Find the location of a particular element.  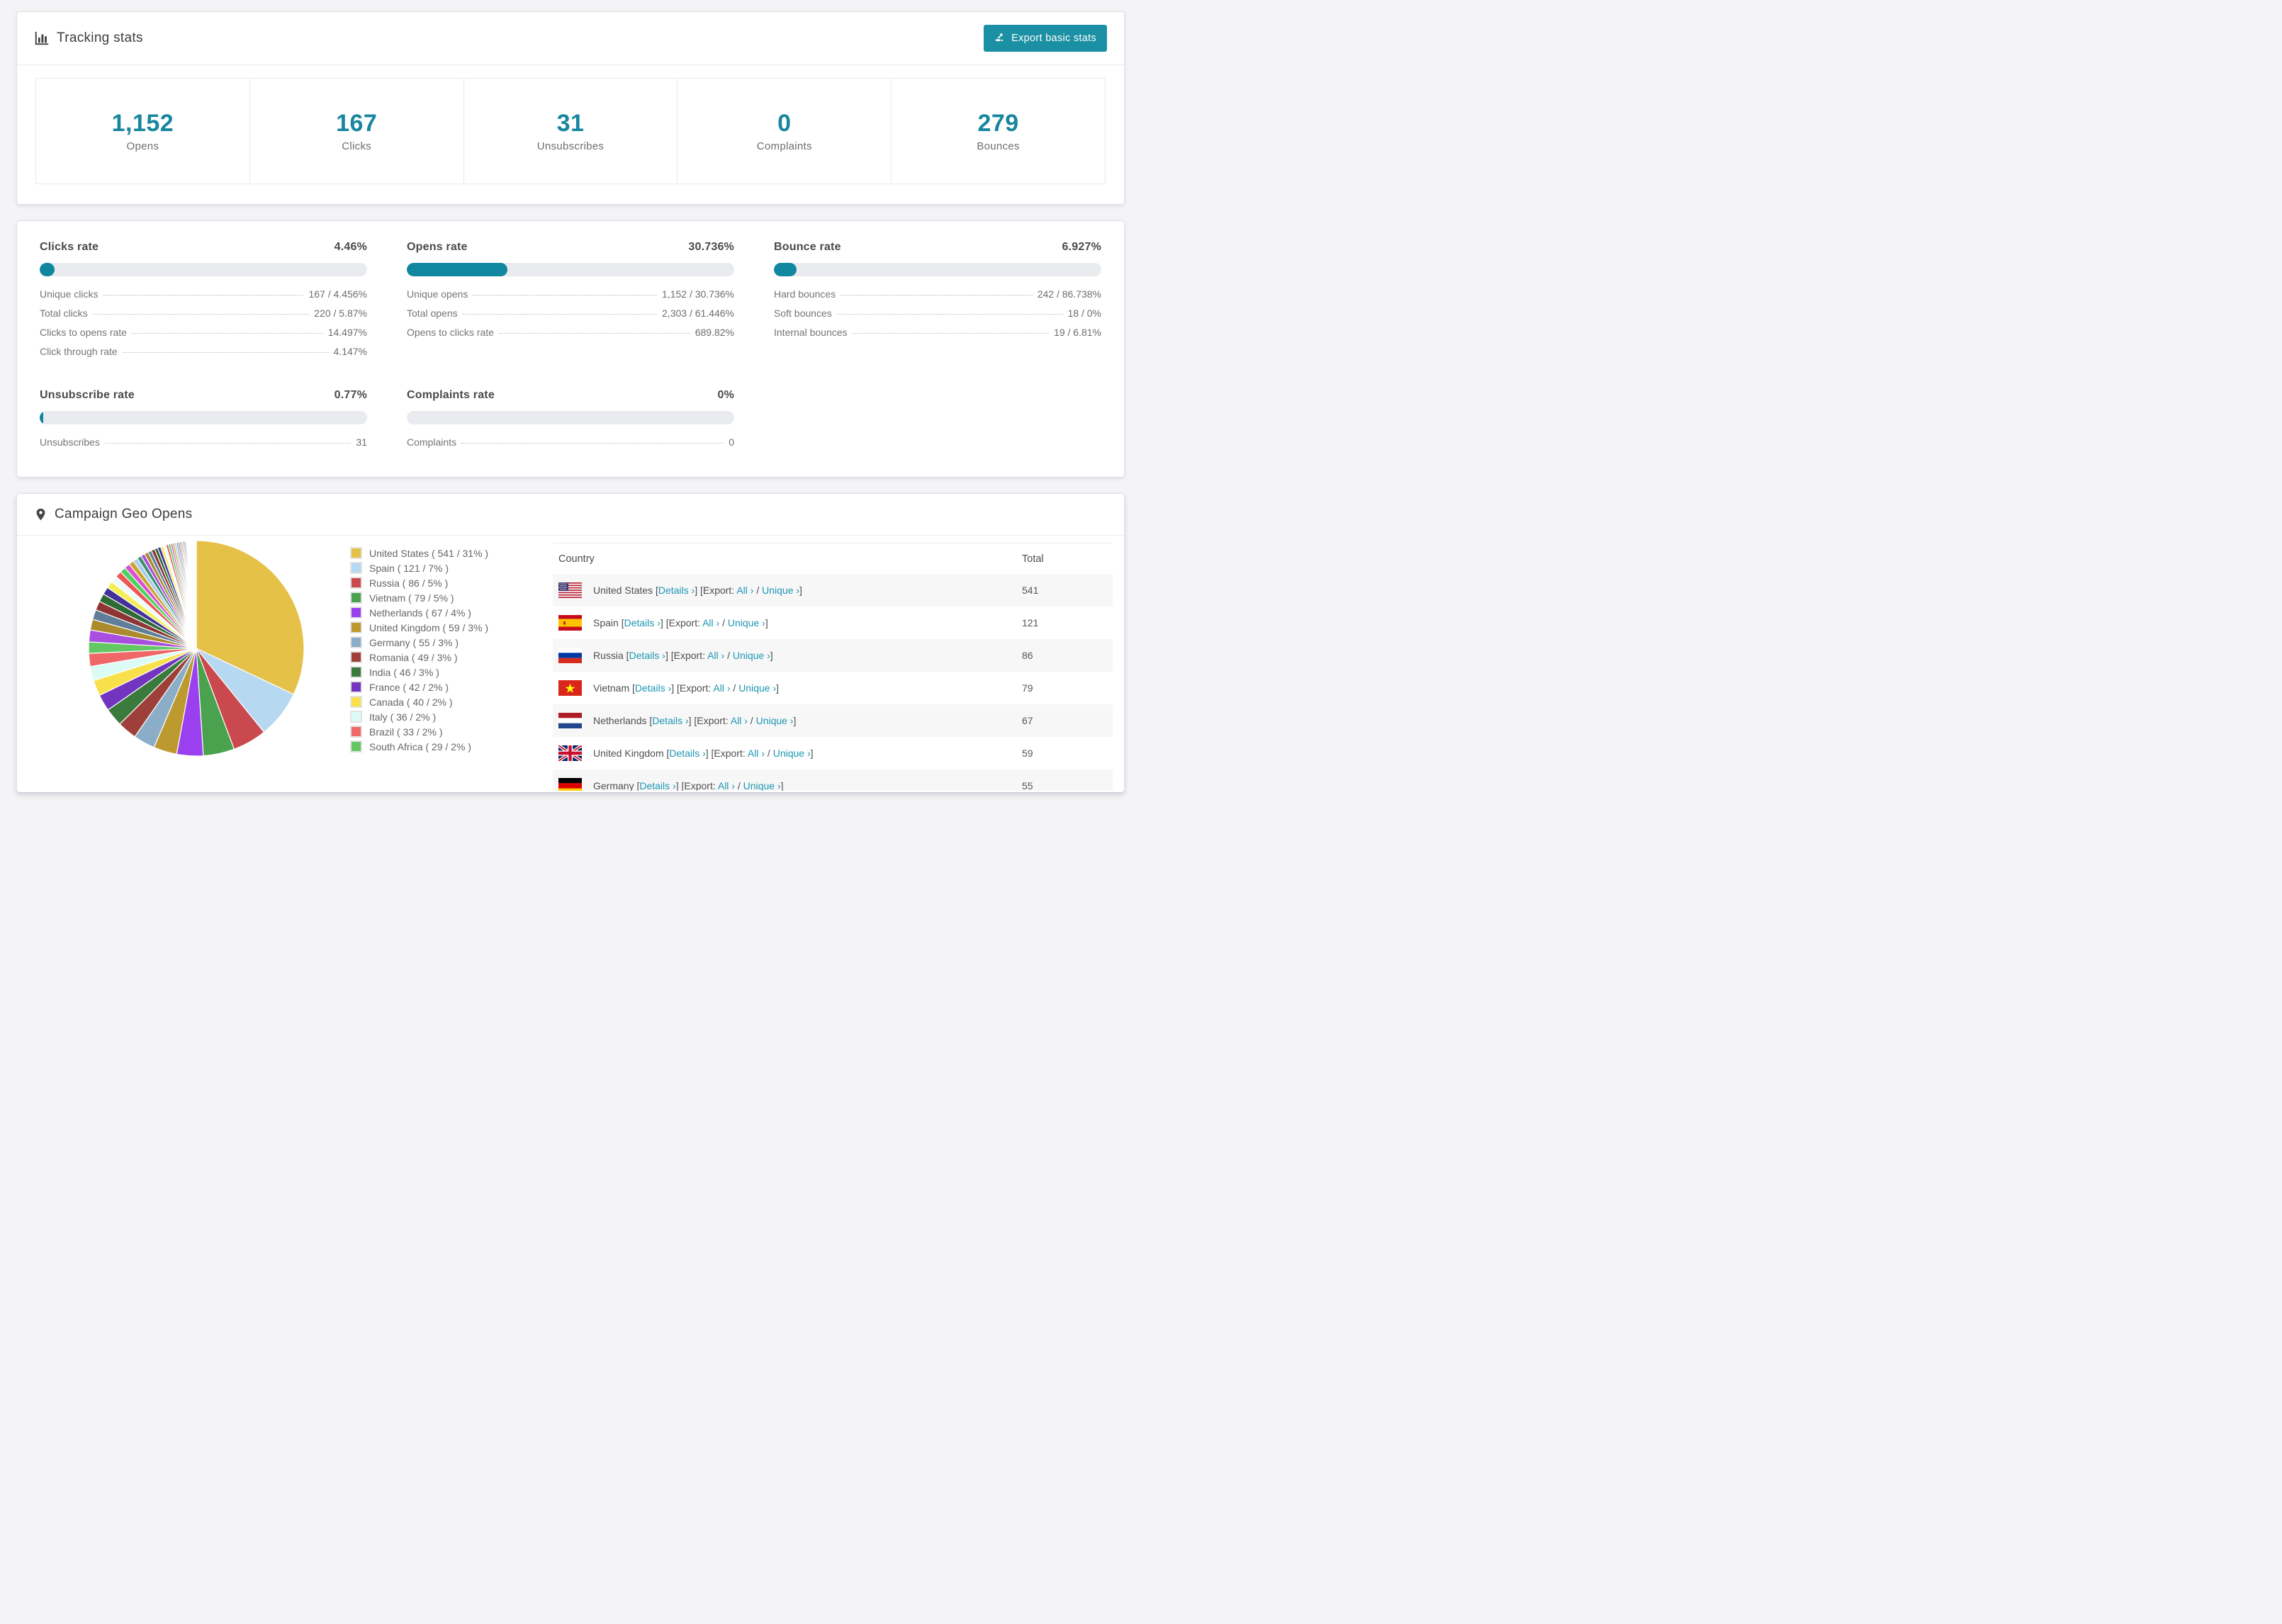

legend-item: Romania ( 49 / 3% ) is located at coordinates (451, 657).